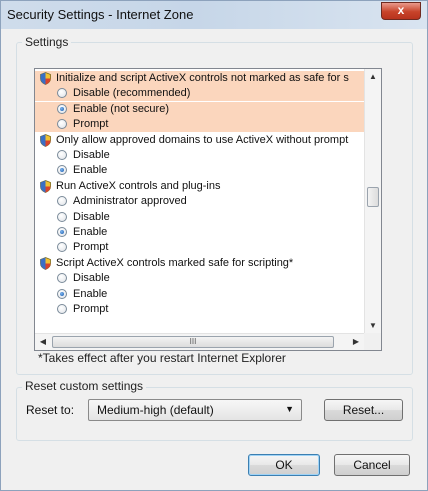  What do you see at coordinates (121, 109) in the screenshot?
I see `setting-option-label: Enable (not secure)` at bounding box center [121, 109].